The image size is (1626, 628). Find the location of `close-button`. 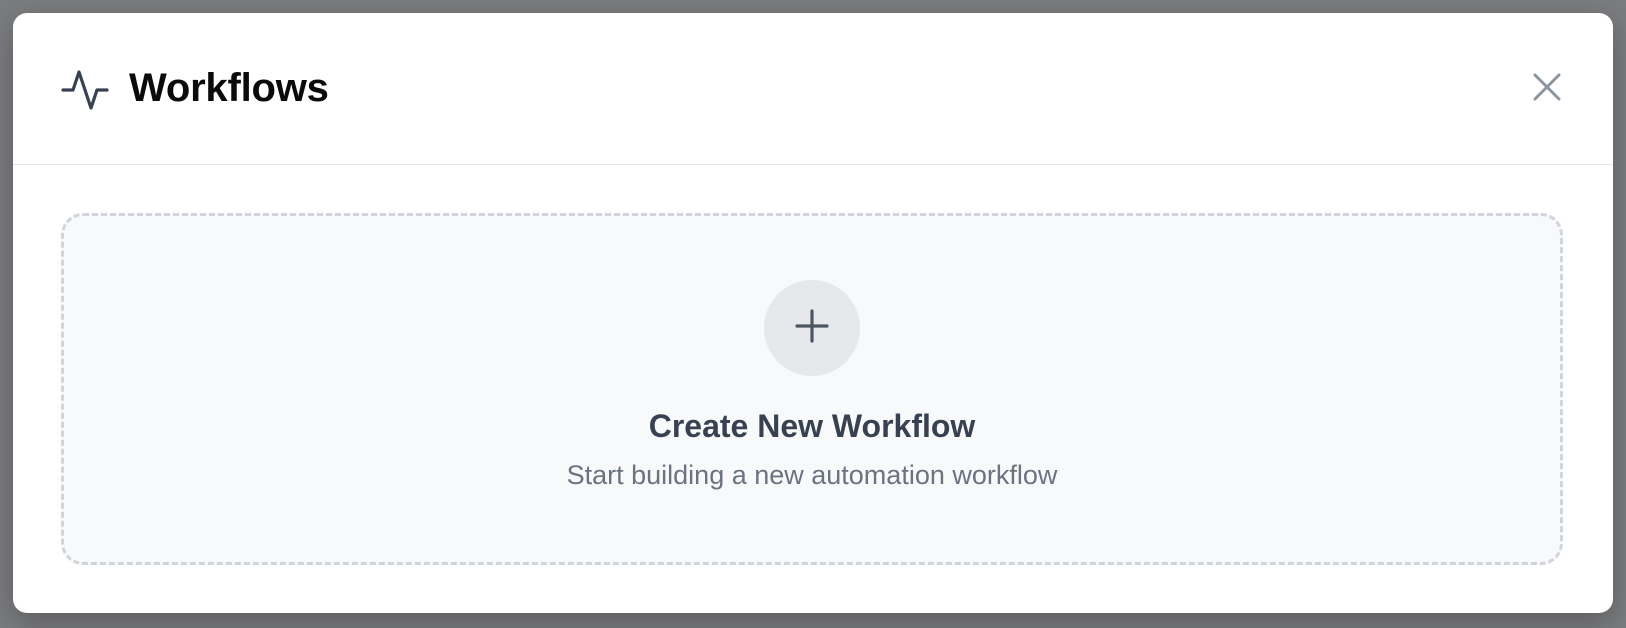

close-button is located at coordinates (1547, 89).